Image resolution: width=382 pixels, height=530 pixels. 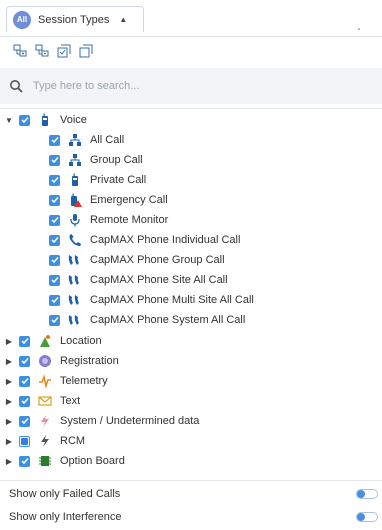 What do you see at coordinates (191, 51) in the screenshot?
I see `tree-toolbar` at bounding box center [191, 51].